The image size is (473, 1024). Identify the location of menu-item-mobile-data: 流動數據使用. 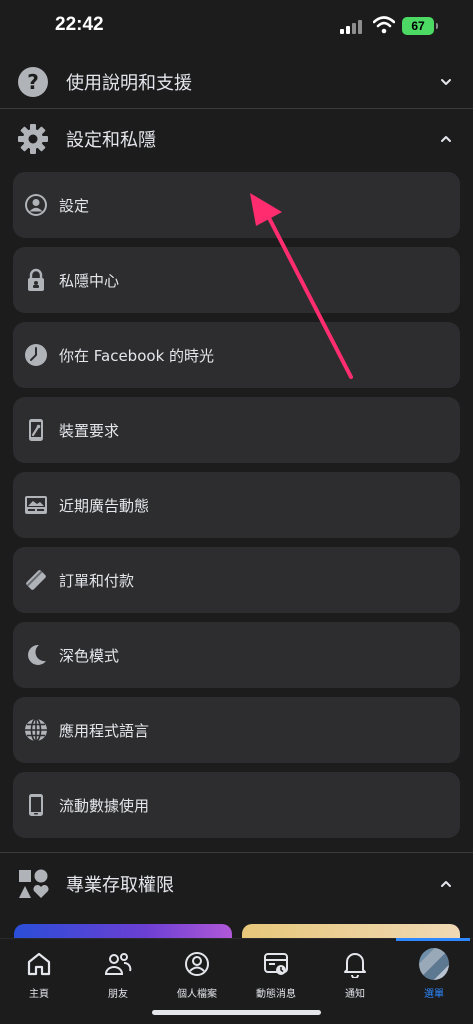
(236, 805).